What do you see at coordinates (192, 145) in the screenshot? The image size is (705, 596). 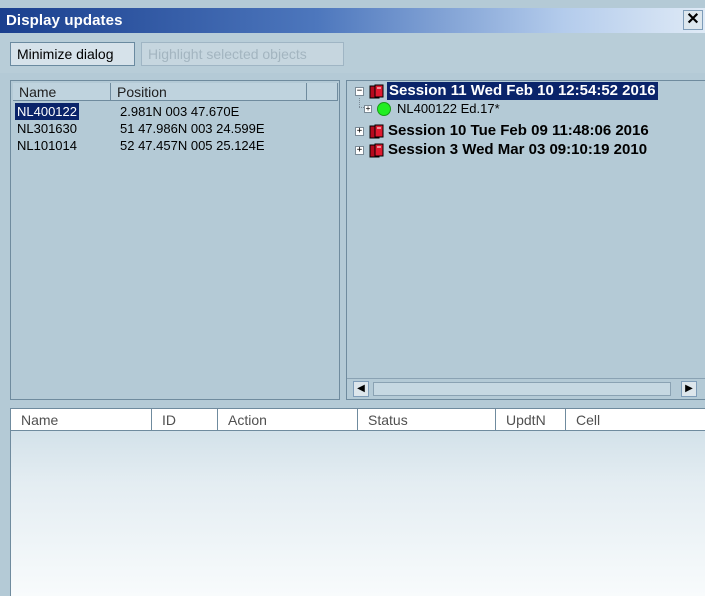 I see `cell-position: 52 47.457N 005 25.124E` at bounding box center [192, 145].